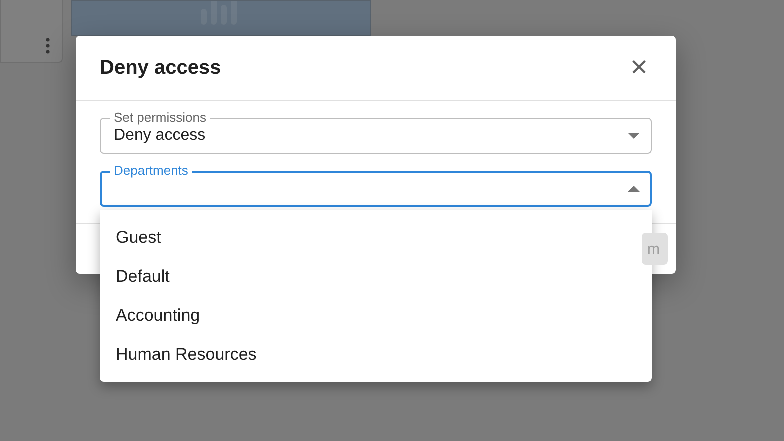 This screenshot has width=784, height=441. What do you see at coordinates (376, 354) in the screenshot?
I see `menu-option: Human Resources` at bounding box center [376, 354].